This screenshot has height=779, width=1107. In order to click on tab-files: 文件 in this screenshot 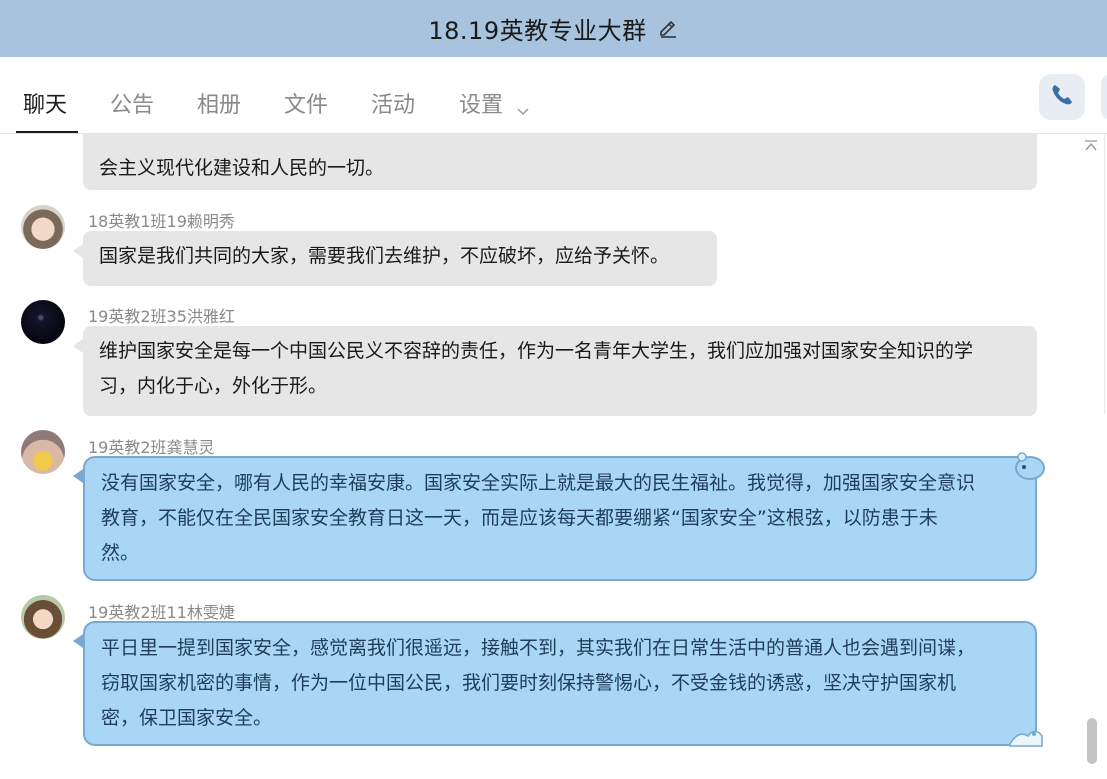, I will do `click(306, 103)`.